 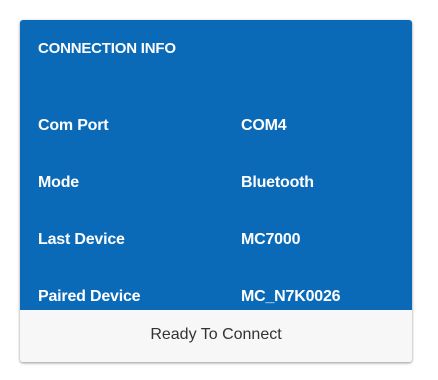 What do you see at coordinates (107, 48) in the screenshot?
I see `panel-title: CONNECTION INFO` at bounding box center [107, 48].